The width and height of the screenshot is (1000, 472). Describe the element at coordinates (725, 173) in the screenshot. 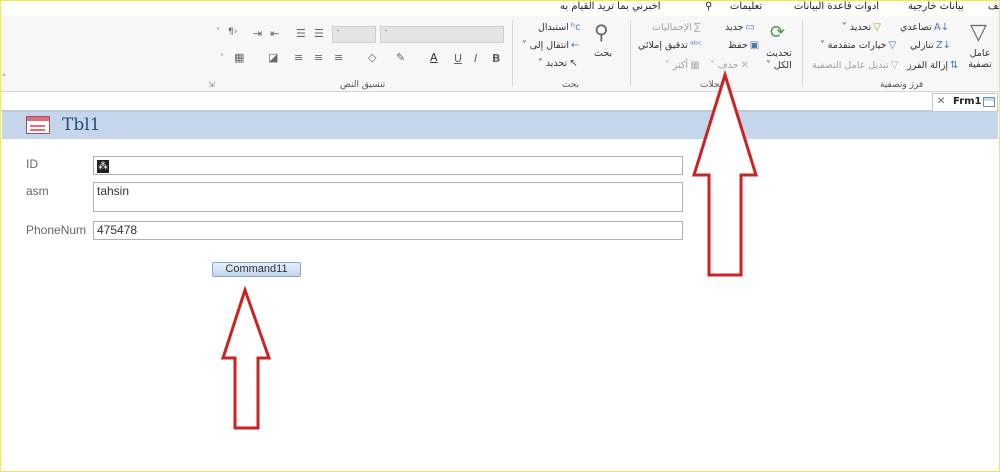

I see `annotation-arrow-ribbon` at that location.